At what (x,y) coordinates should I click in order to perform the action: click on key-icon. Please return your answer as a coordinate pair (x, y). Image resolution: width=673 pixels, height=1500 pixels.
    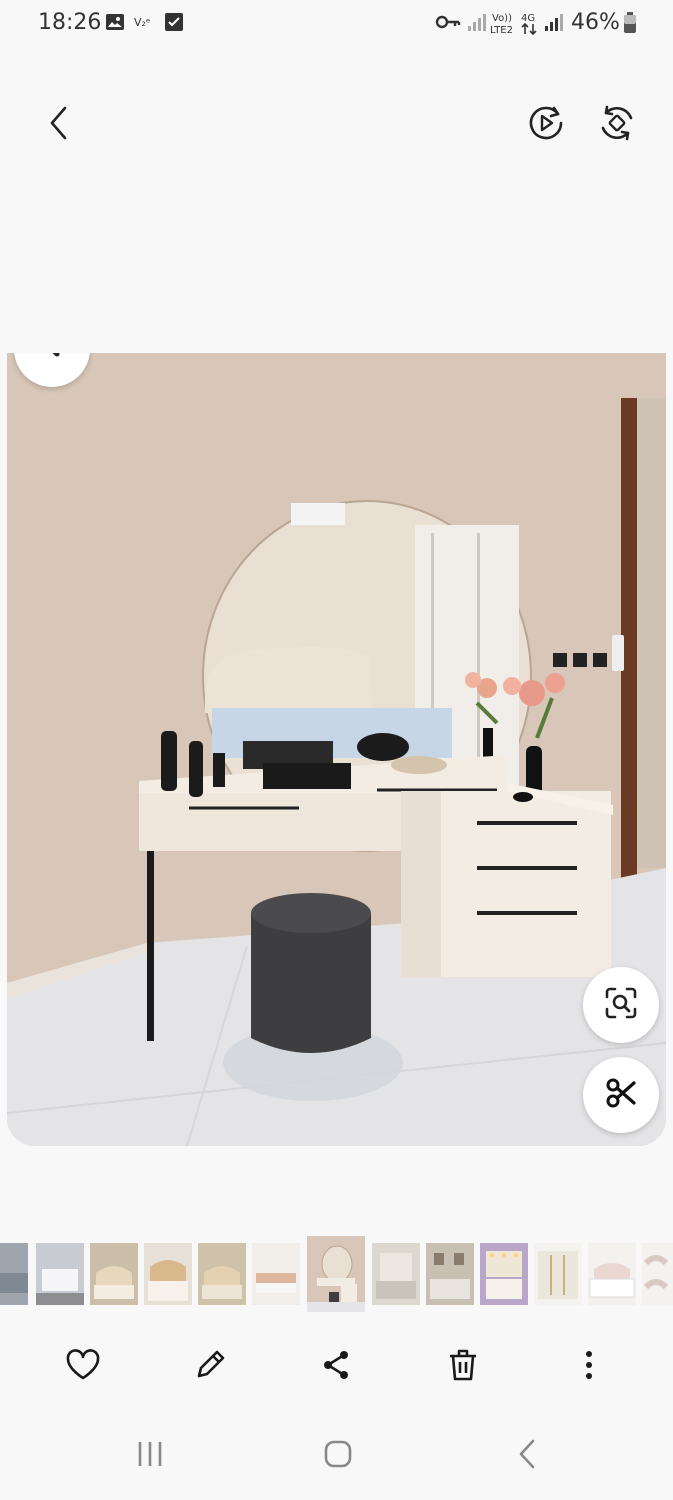
    Looking at the image, I should click on (448, 22).